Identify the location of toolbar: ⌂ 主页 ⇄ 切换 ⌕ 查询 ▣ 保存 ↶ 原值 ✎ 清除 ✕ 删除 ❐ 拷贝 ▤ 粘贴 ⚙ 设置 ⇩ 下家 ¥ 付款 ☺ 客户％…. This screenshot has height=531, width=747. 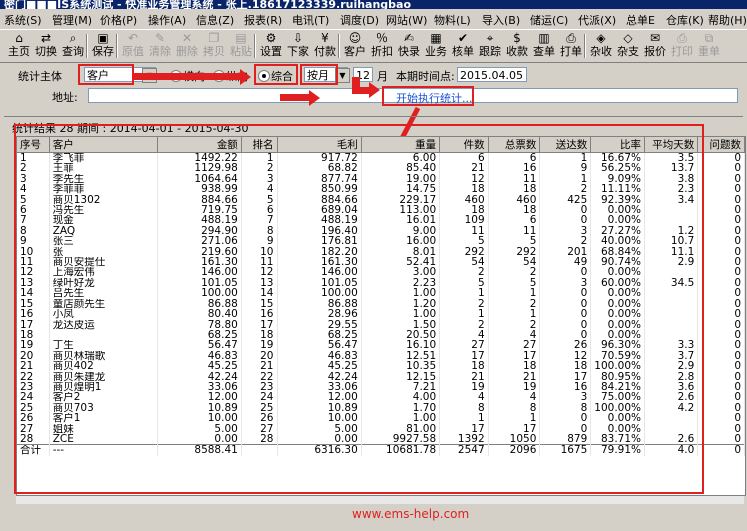
(373, 46).